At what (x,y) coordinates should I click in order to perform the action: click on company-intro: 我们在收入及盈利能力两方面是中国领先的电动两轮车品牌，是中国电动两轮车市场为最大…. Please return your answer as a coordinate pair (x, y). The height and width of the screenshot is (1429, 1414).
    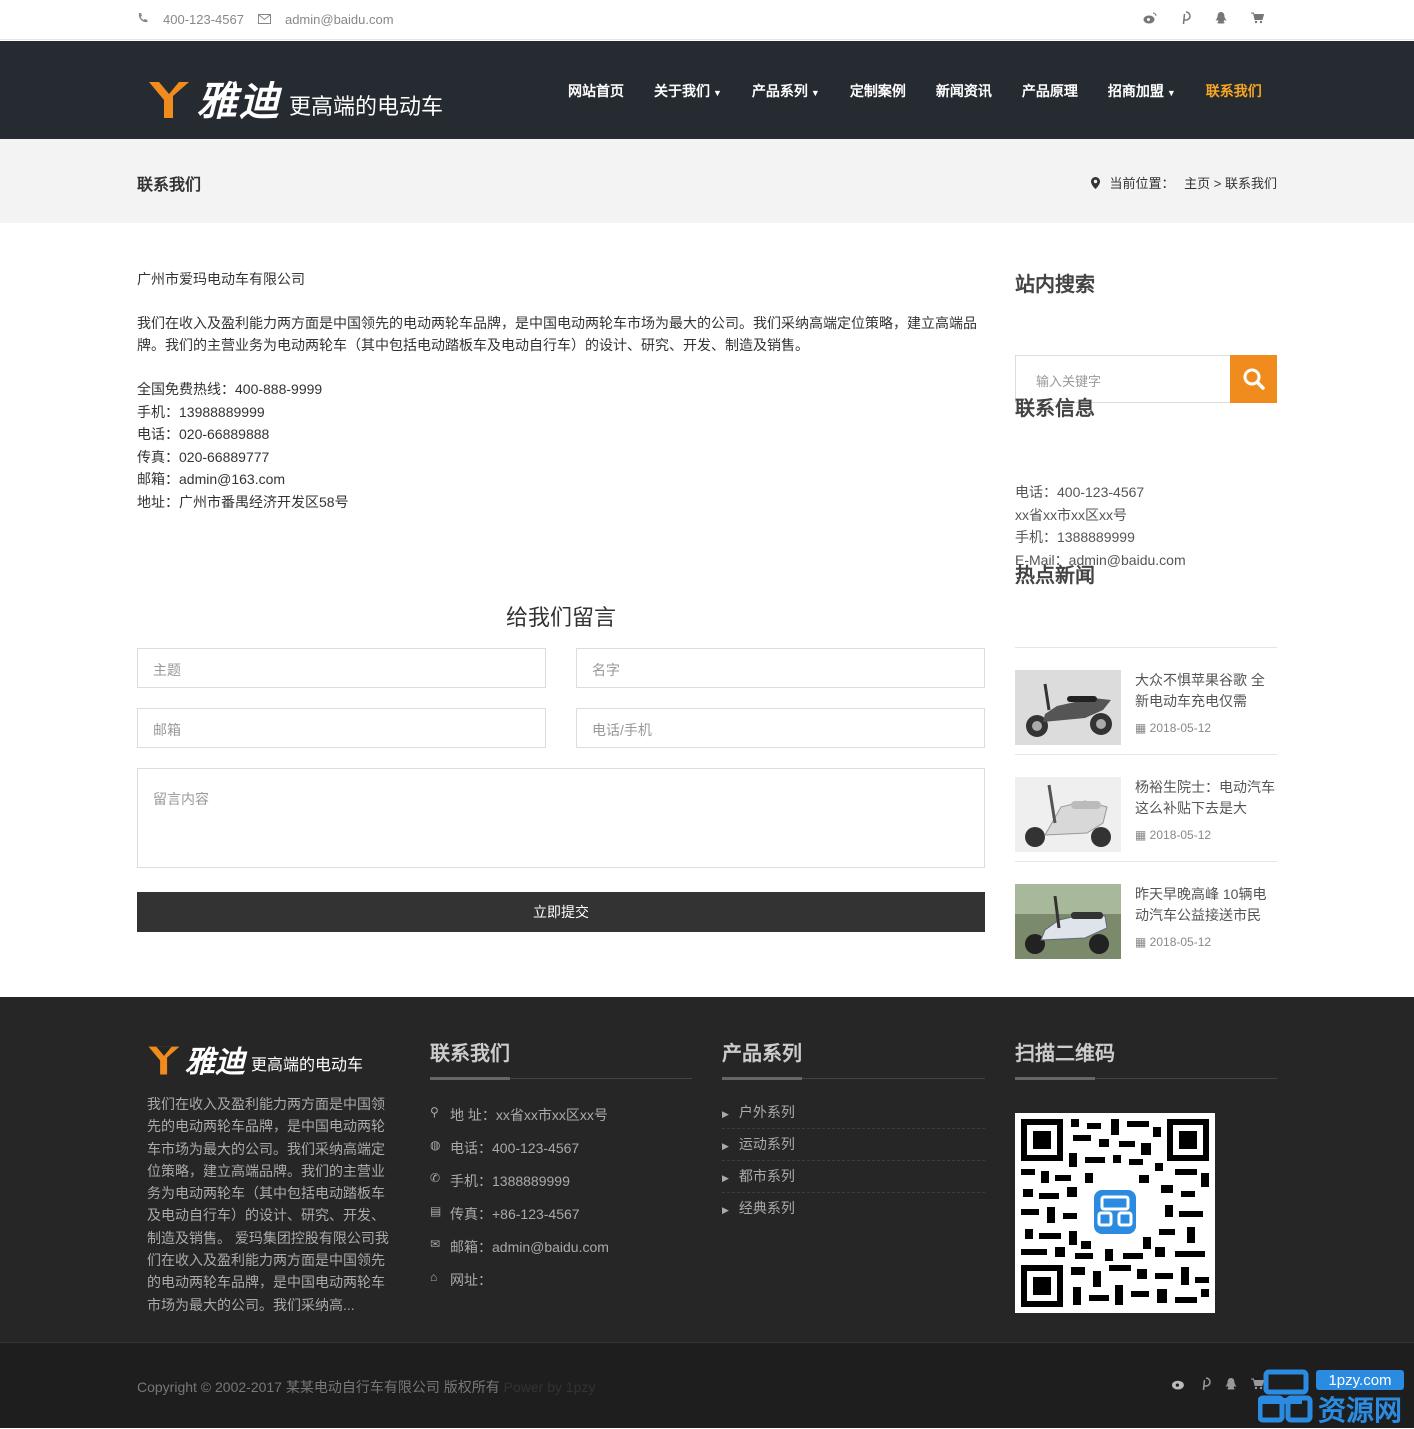
    Looking at the image, I should click on (557, 334).